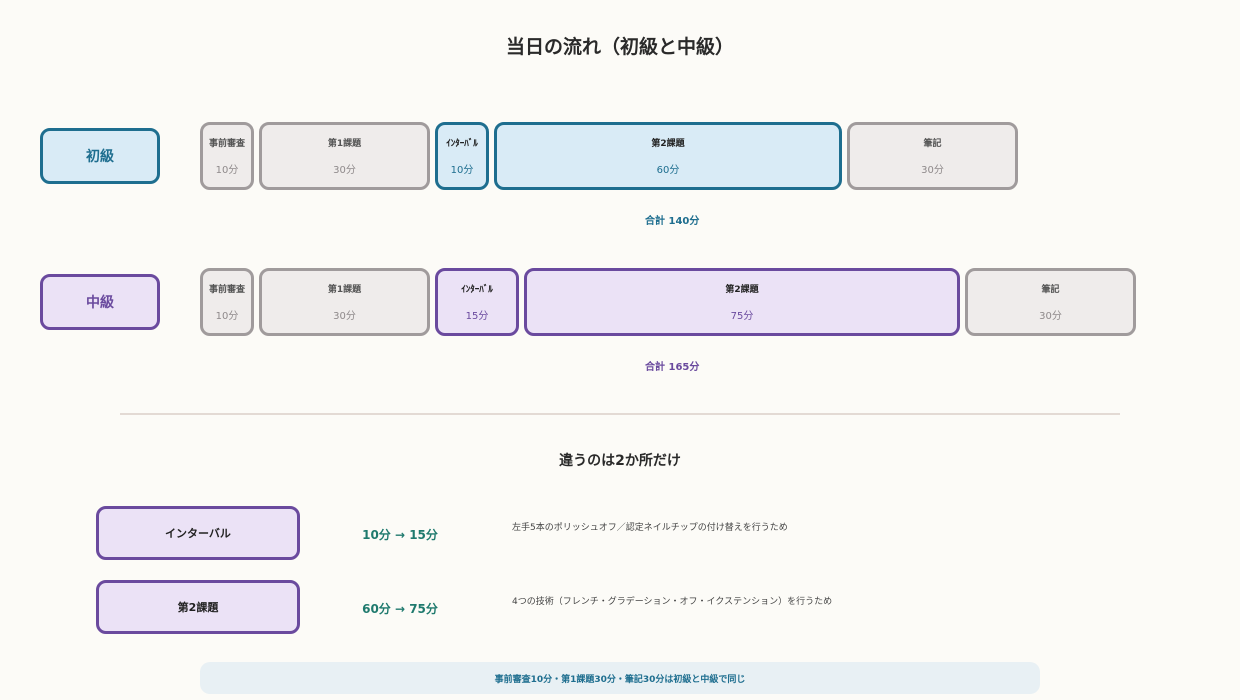 This screenshot has height=700, width=1240. Describe the element at coordinates (620, 678) in the screenshot. I see `shared-note: 事前審査10分・第1課題30分・筆記30分は初級と中級で同じ` at that location.